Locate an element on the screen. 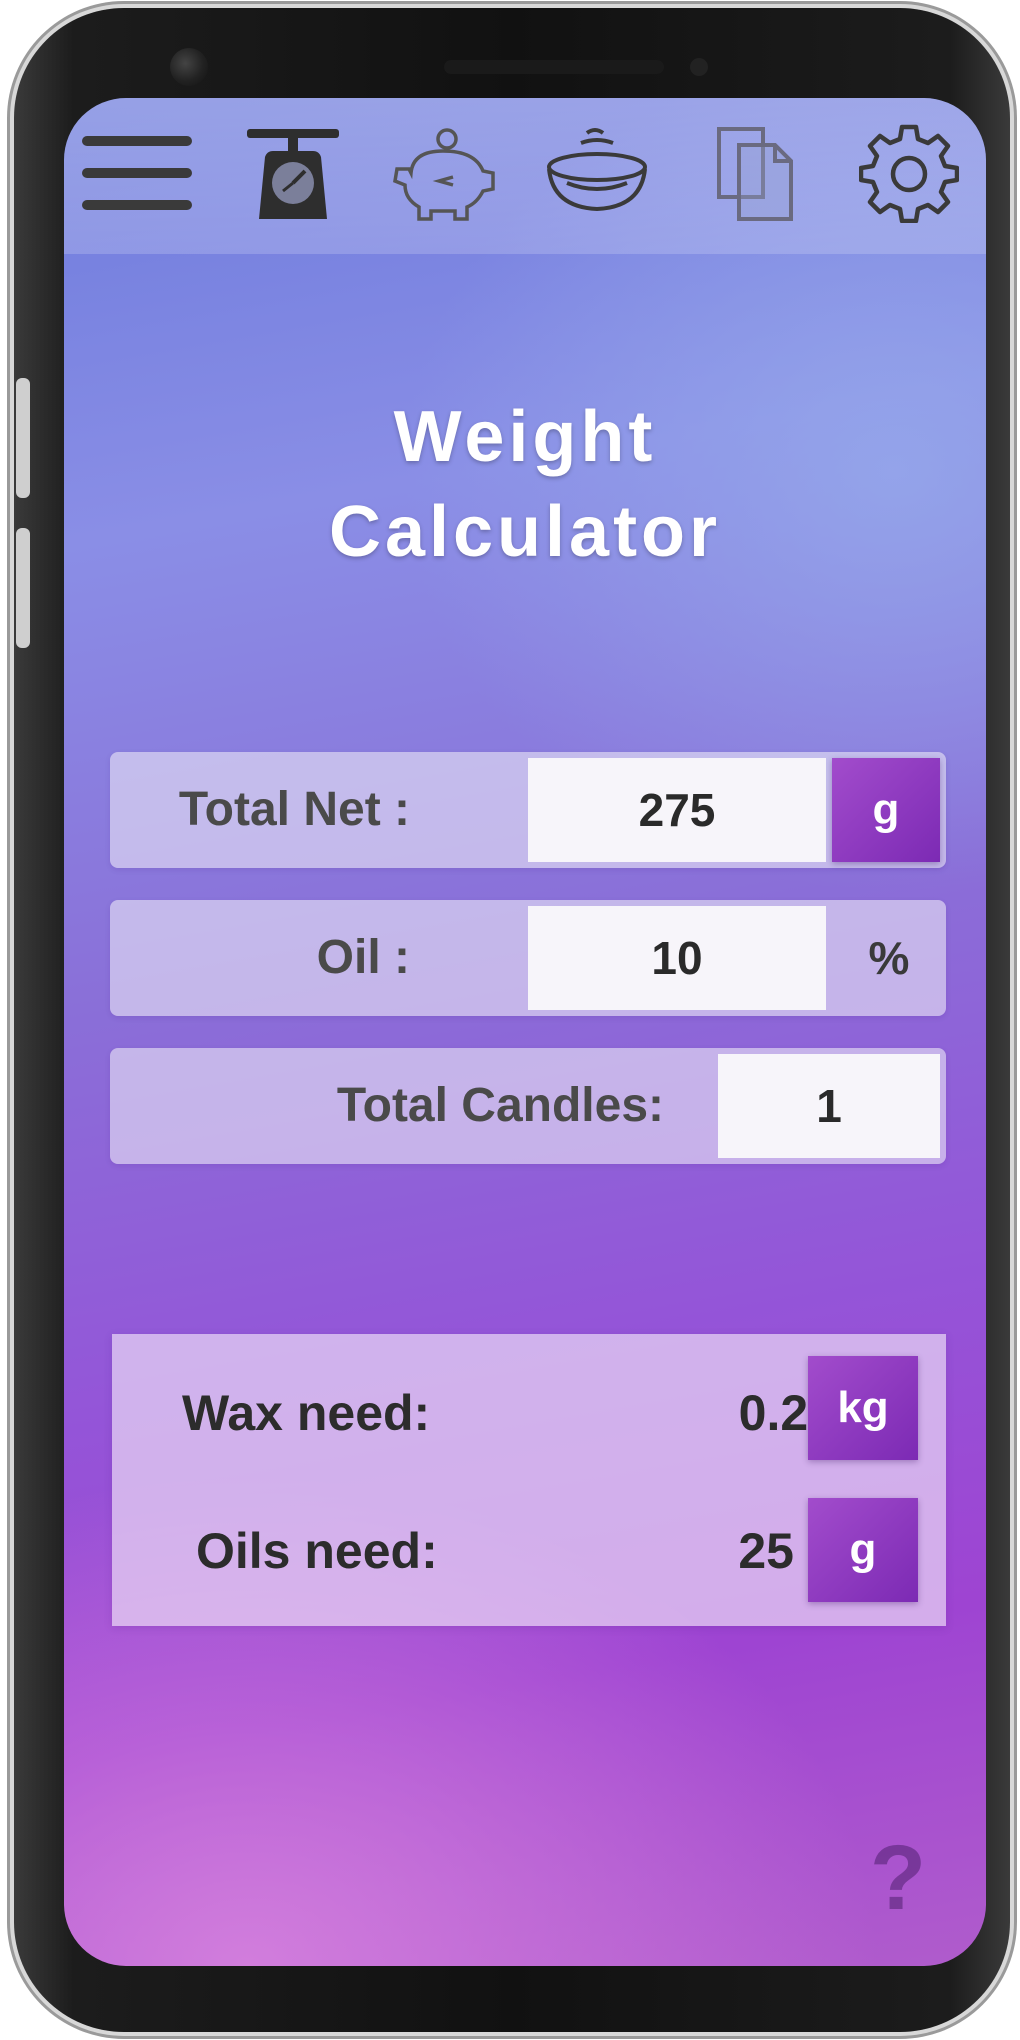 Image resolution: width=1020 pixels, height=2040 pixels. oil-label: Oil : is located at coordinates (363, 957).